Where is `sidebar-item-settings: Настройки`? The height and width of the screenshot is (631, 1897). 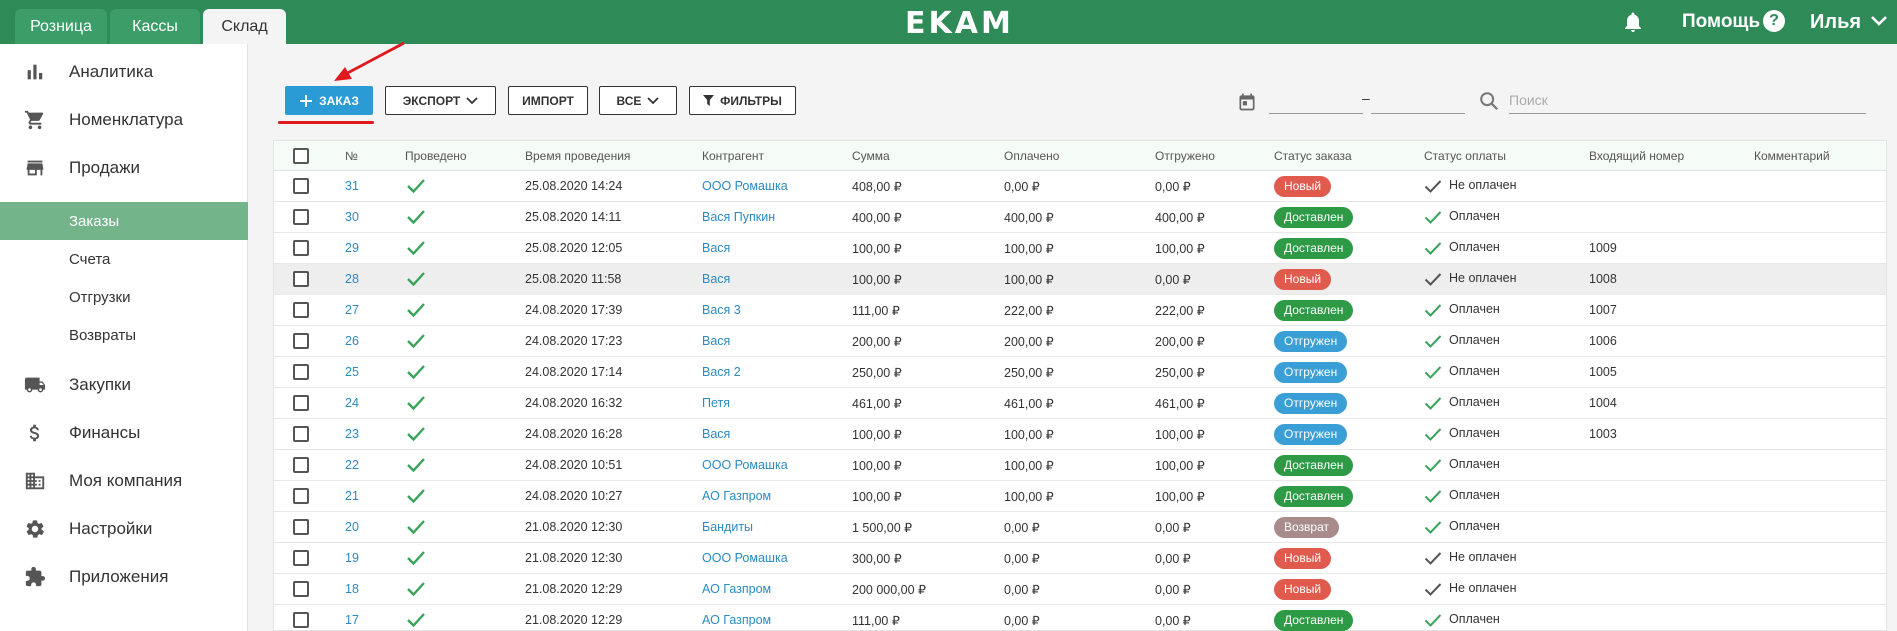 sidebar-item-settings: Настройки is located at coordinates (124, 529).